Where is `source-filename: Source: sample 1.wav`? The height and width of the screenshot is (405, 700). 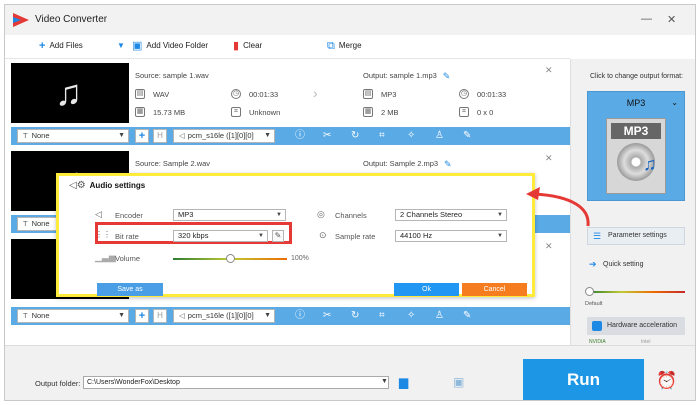 source-filename: Source: sample 1.wav is located at coordinates (172, 75).